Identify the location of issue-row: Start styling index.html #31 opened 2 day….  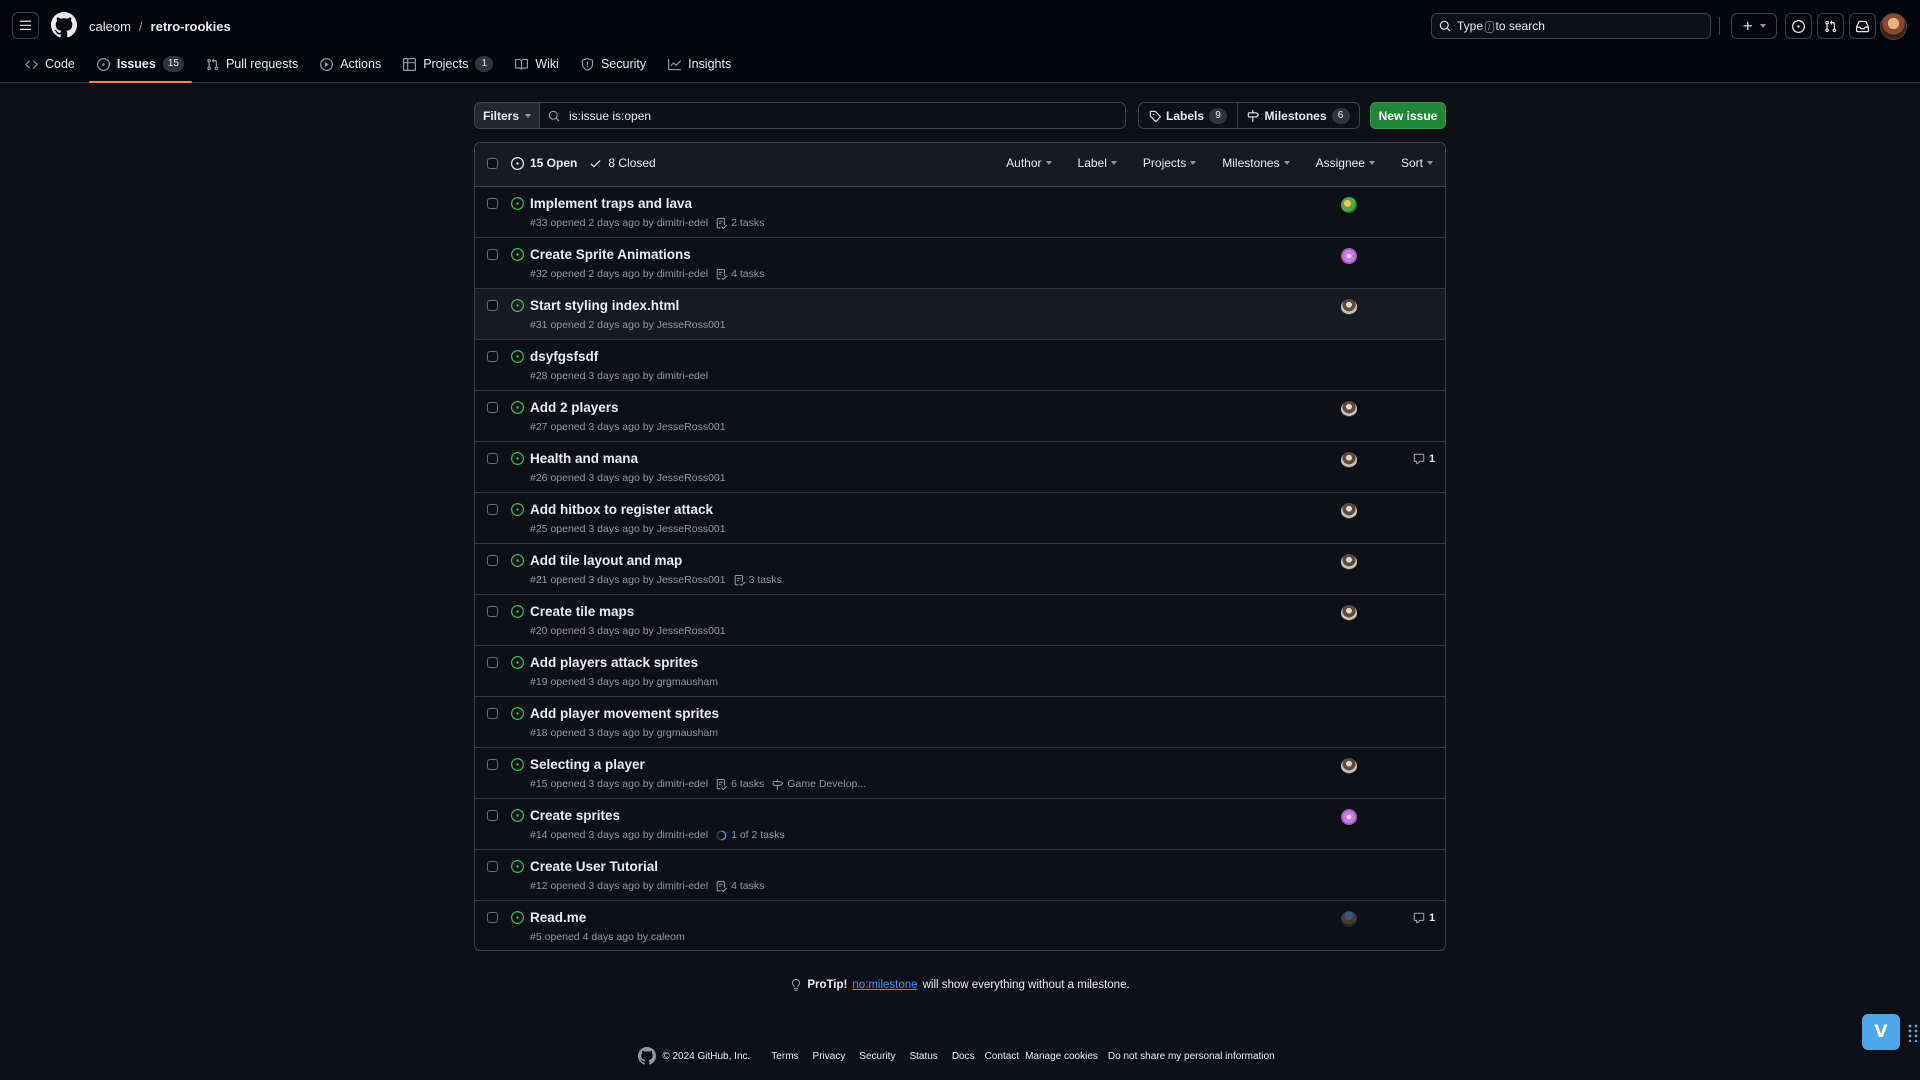
(960, 314).